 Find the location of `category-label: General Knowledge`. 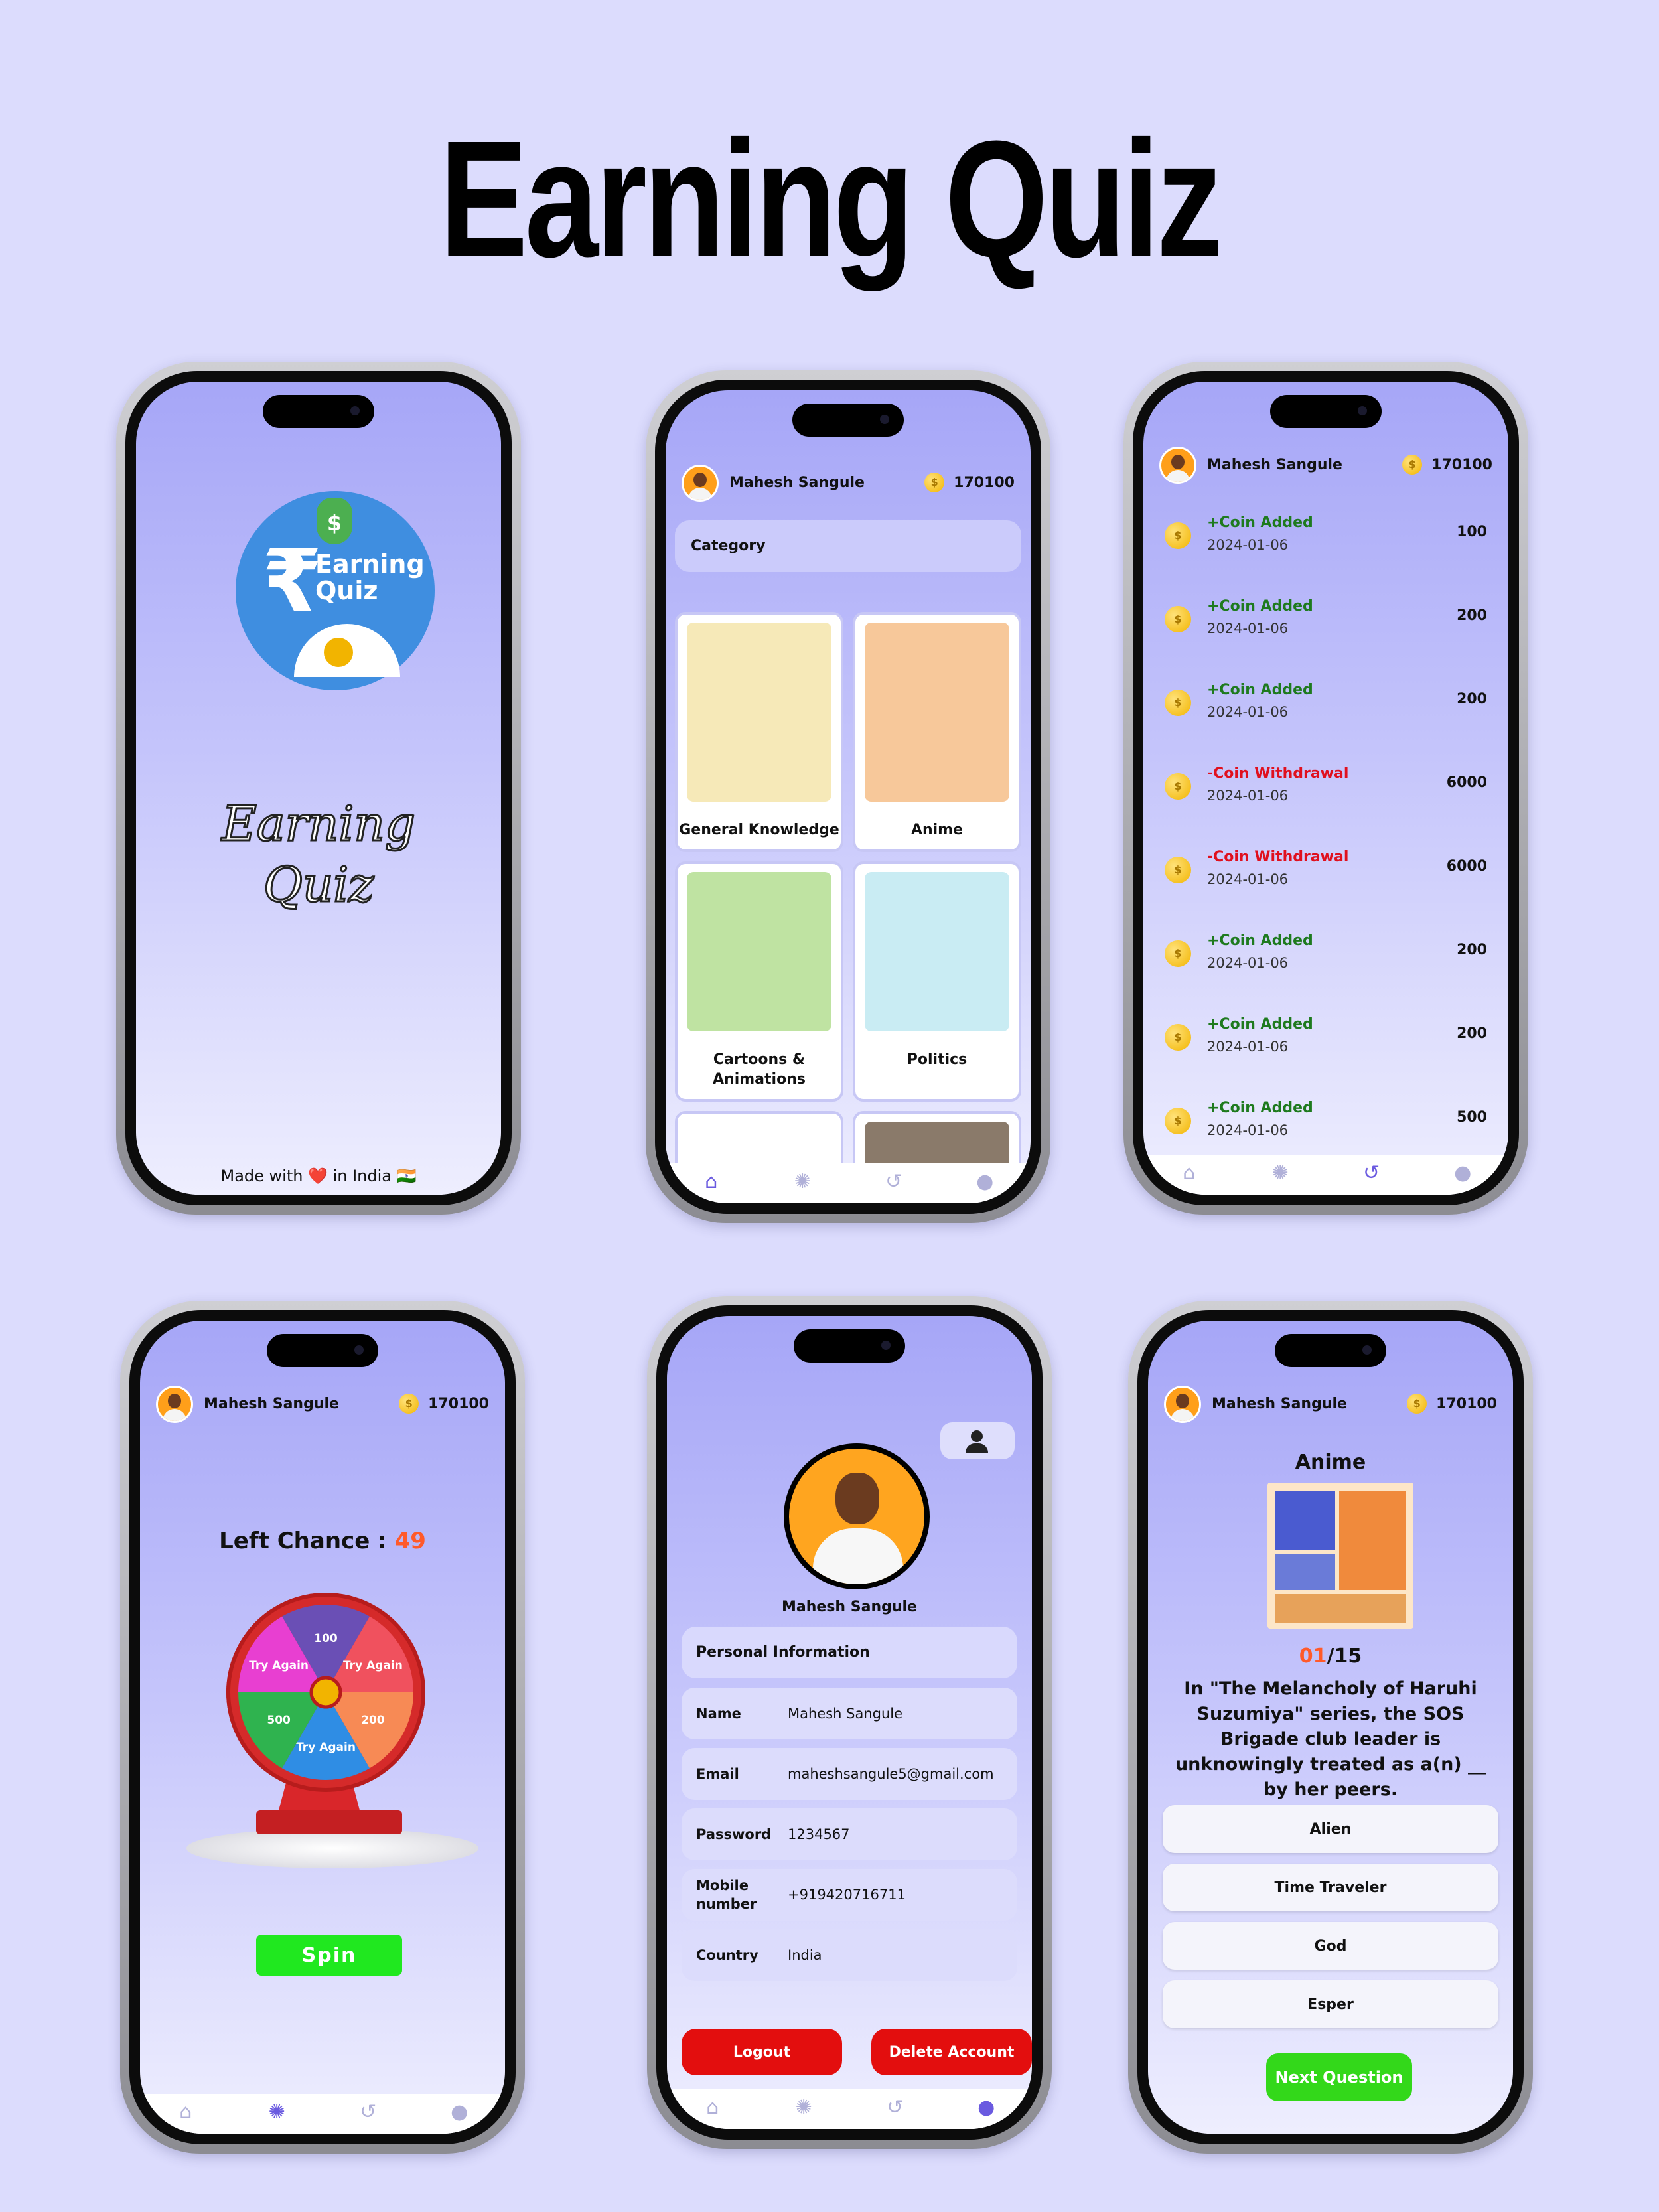

category-label: General Knowledge is located at coordinates (759, 830).